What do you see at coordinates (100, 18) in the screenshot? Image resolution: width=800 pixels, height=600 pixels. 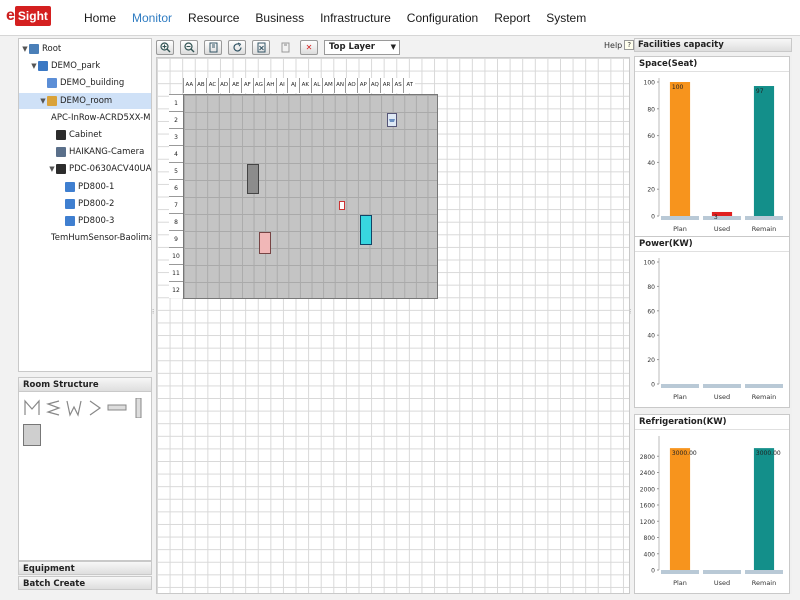 I see `nav-home: Home` at bounding box center [100, 18].